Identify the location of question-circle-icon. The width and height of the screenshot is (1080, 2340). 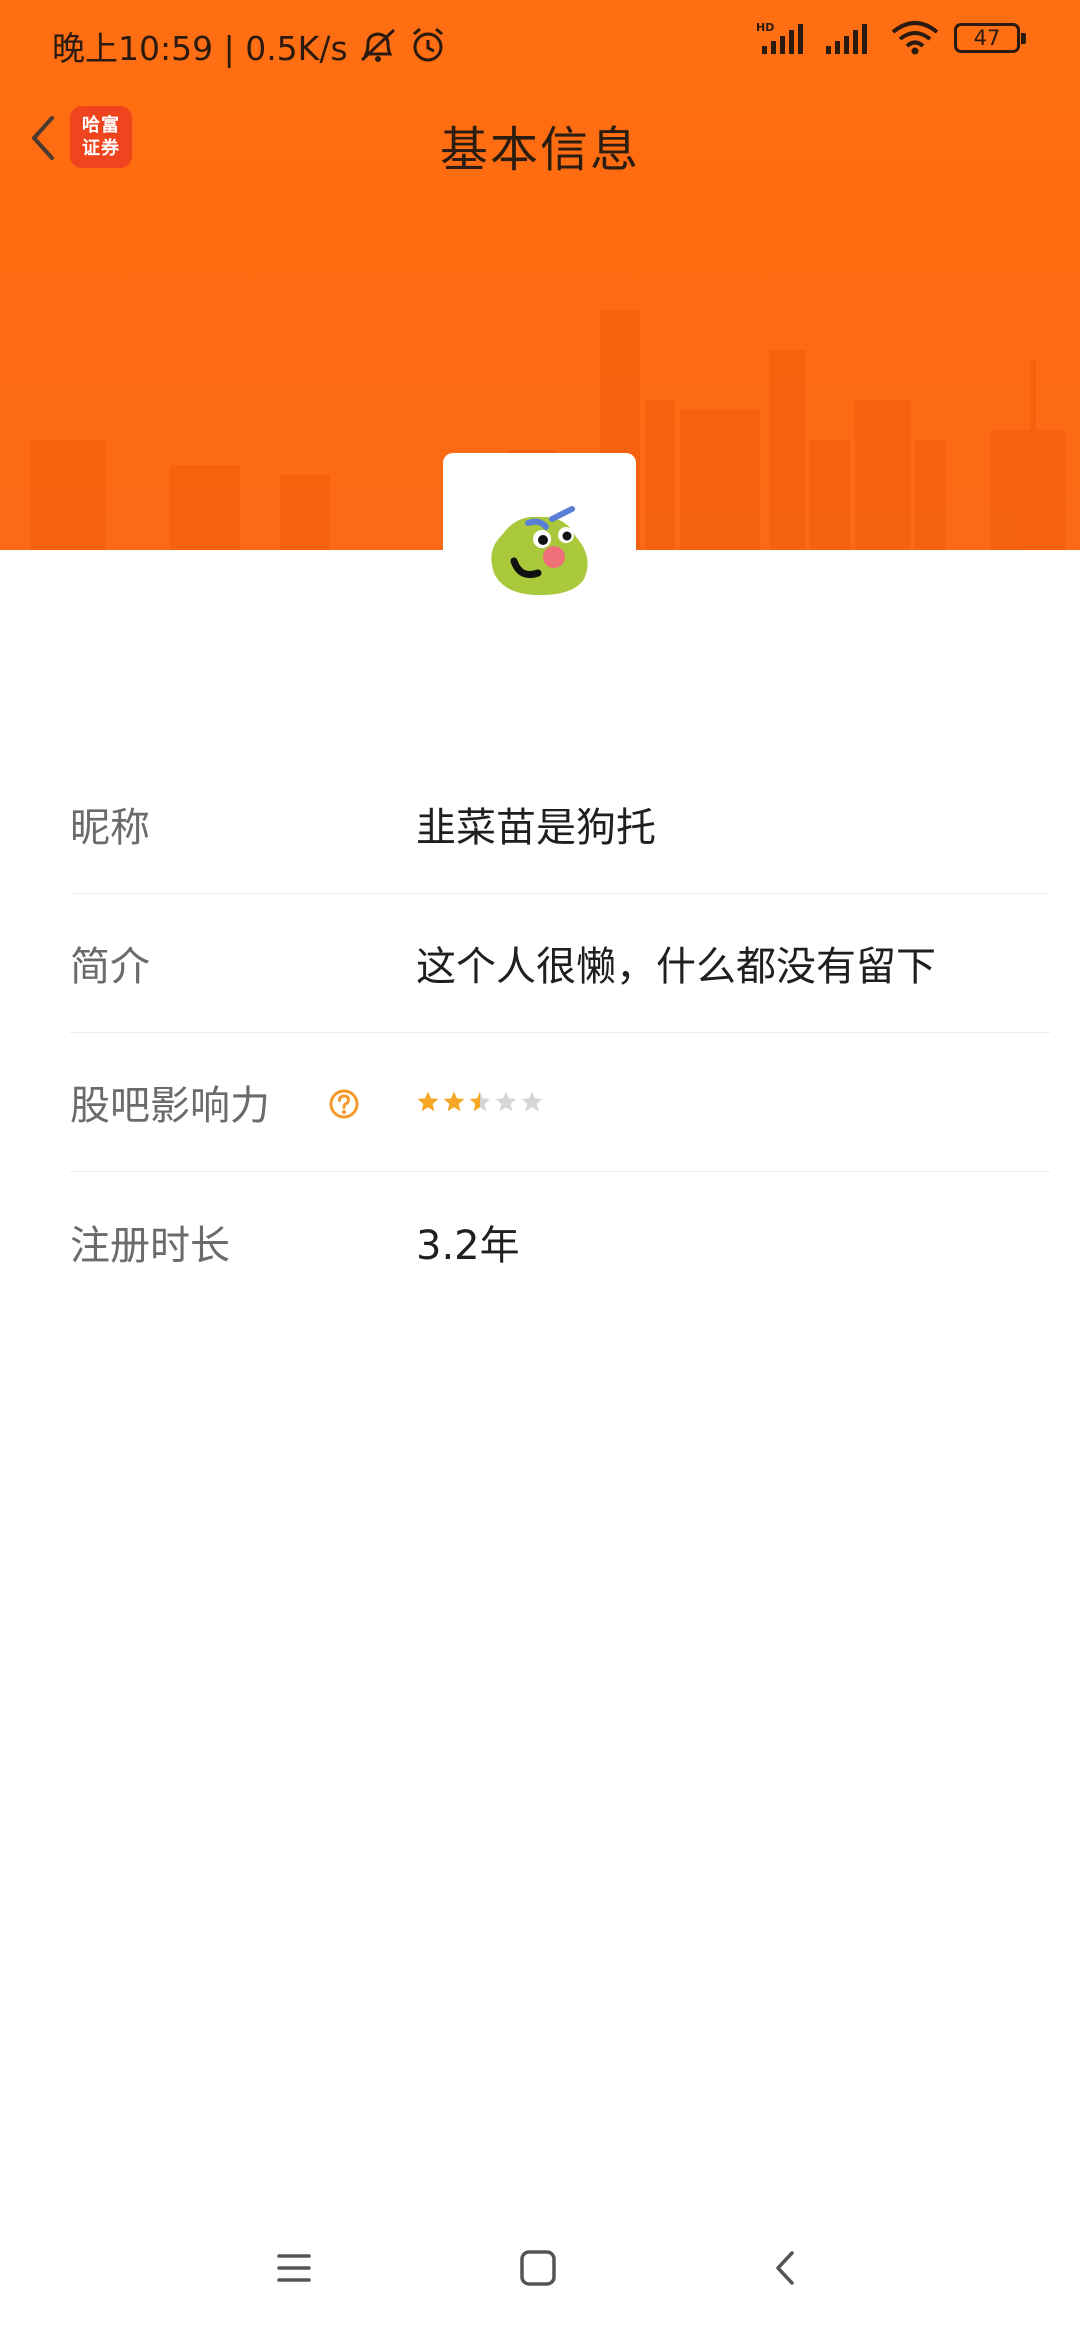
(344, 1104).